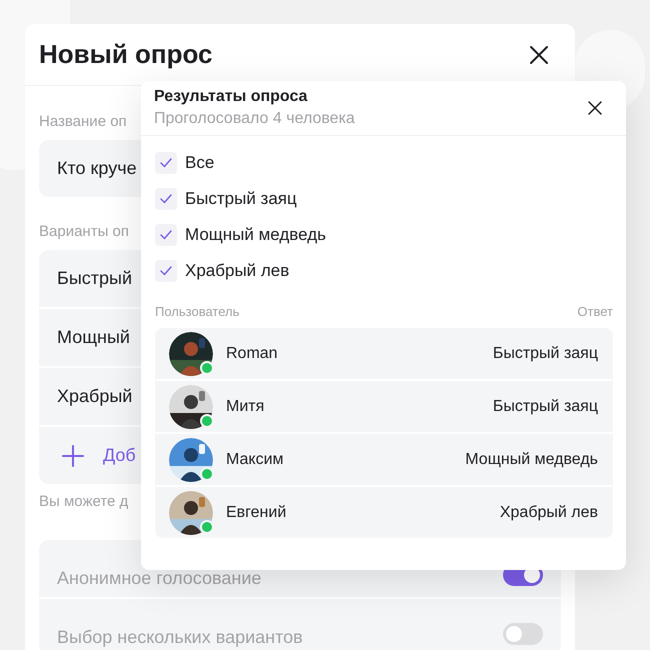 Image resolution: width=650 pixels, height=650 pixels. What do you see at coordinates (73, 456) in the screenshot?
I see `plus-icon` at bounding box center [73, 456].